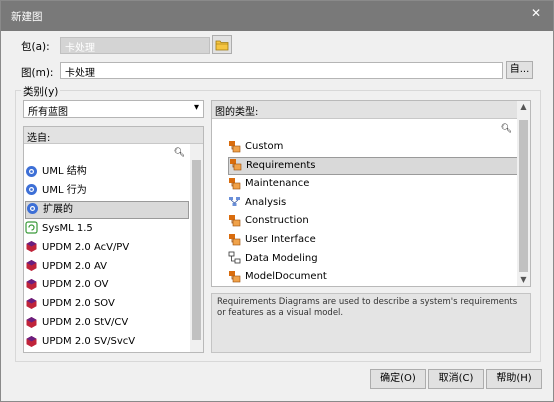 Image resolution: width=554 pixels, height=402 pixels. I want to click on diagram-type-header: 图的类型:, so click(371, 110).